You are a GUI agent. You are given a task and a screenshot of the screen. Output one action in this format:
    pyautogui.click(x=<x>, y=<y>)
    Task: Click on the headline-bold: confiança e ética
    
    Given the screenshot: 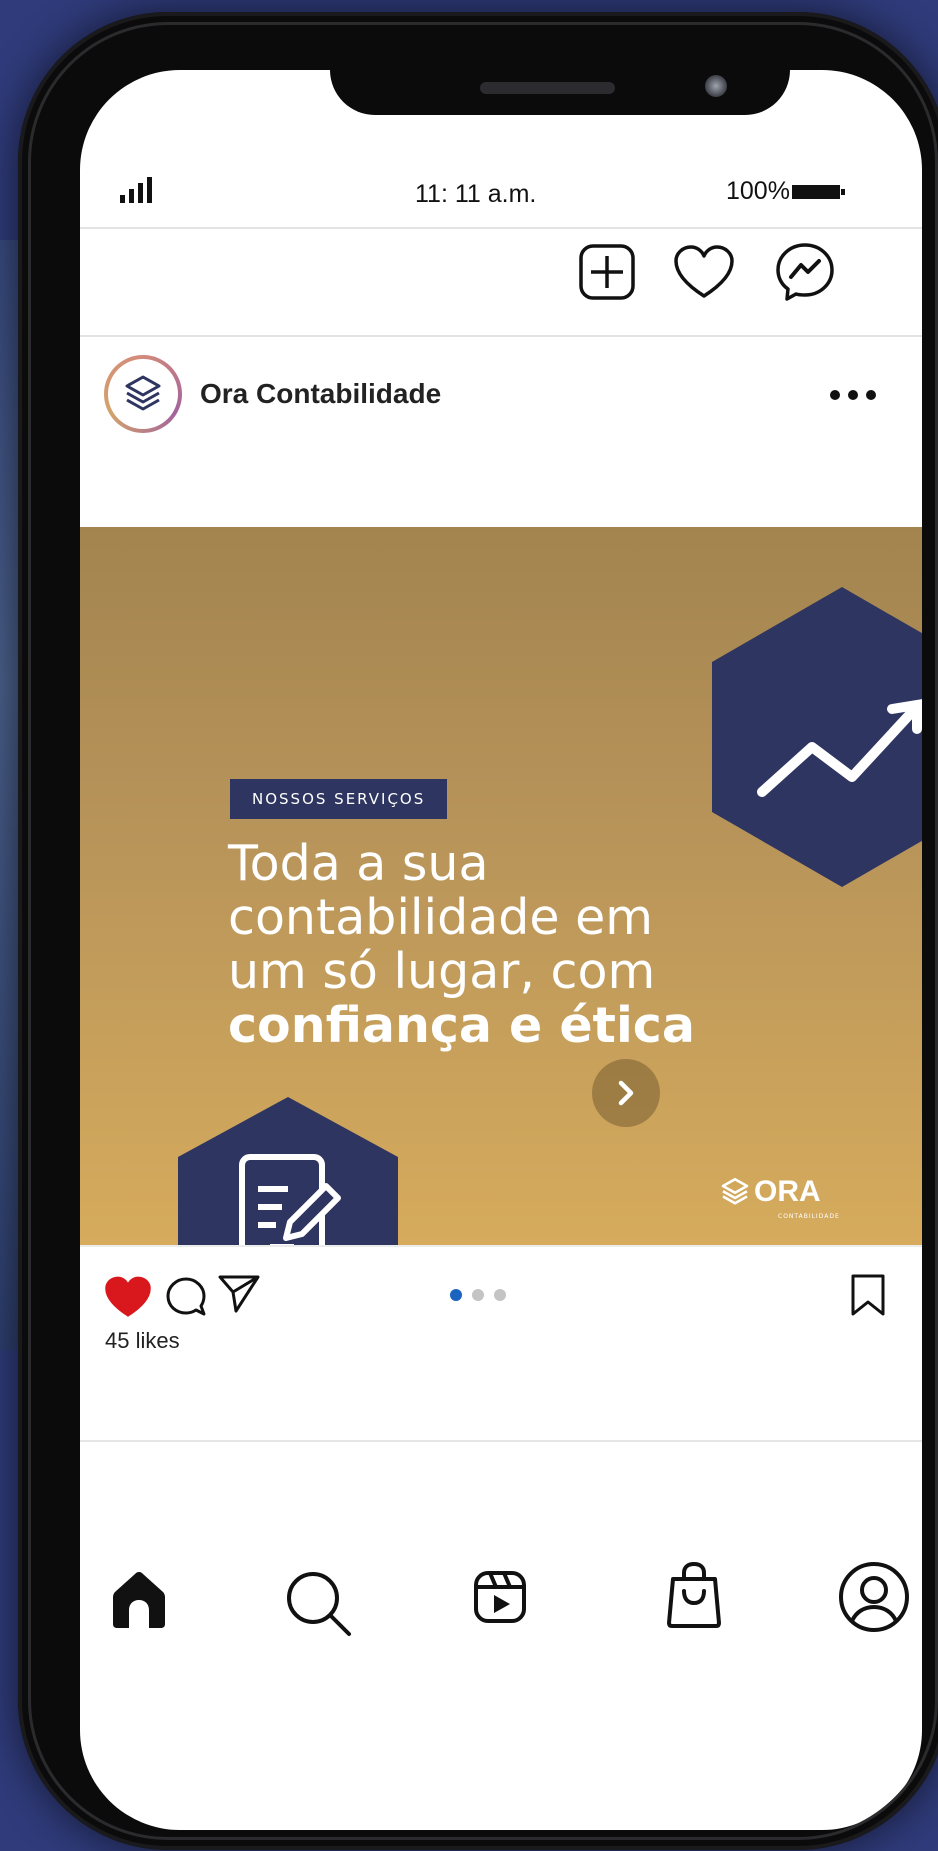 What is the action you would take?
    pyautogui.click(x=461, y=1025)
    